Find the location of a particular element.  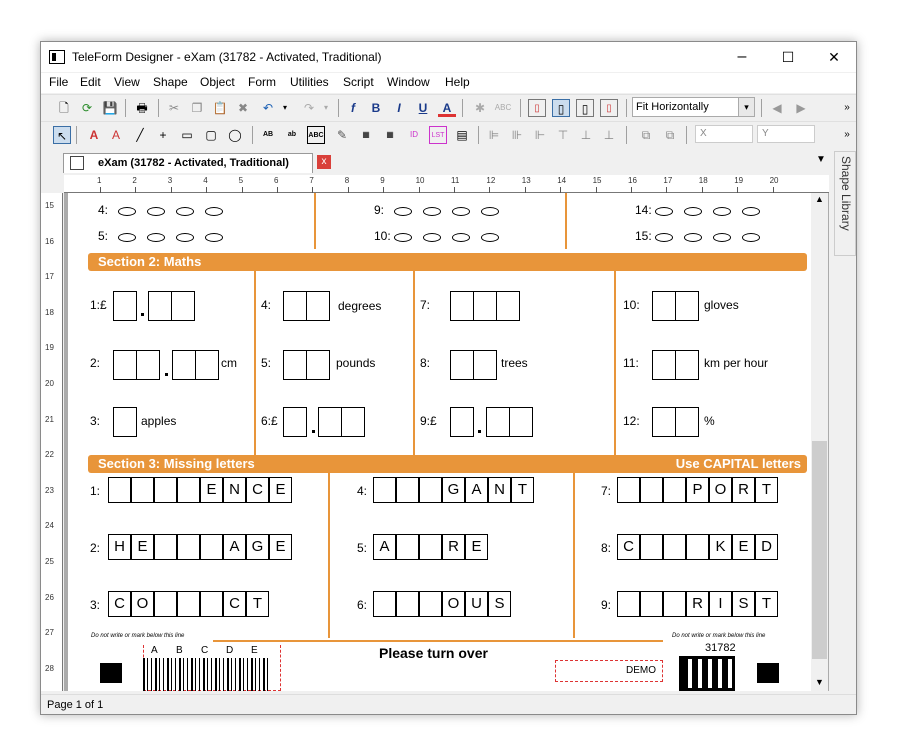

undo-icon: ↶ is located at coordinates (268, 108).